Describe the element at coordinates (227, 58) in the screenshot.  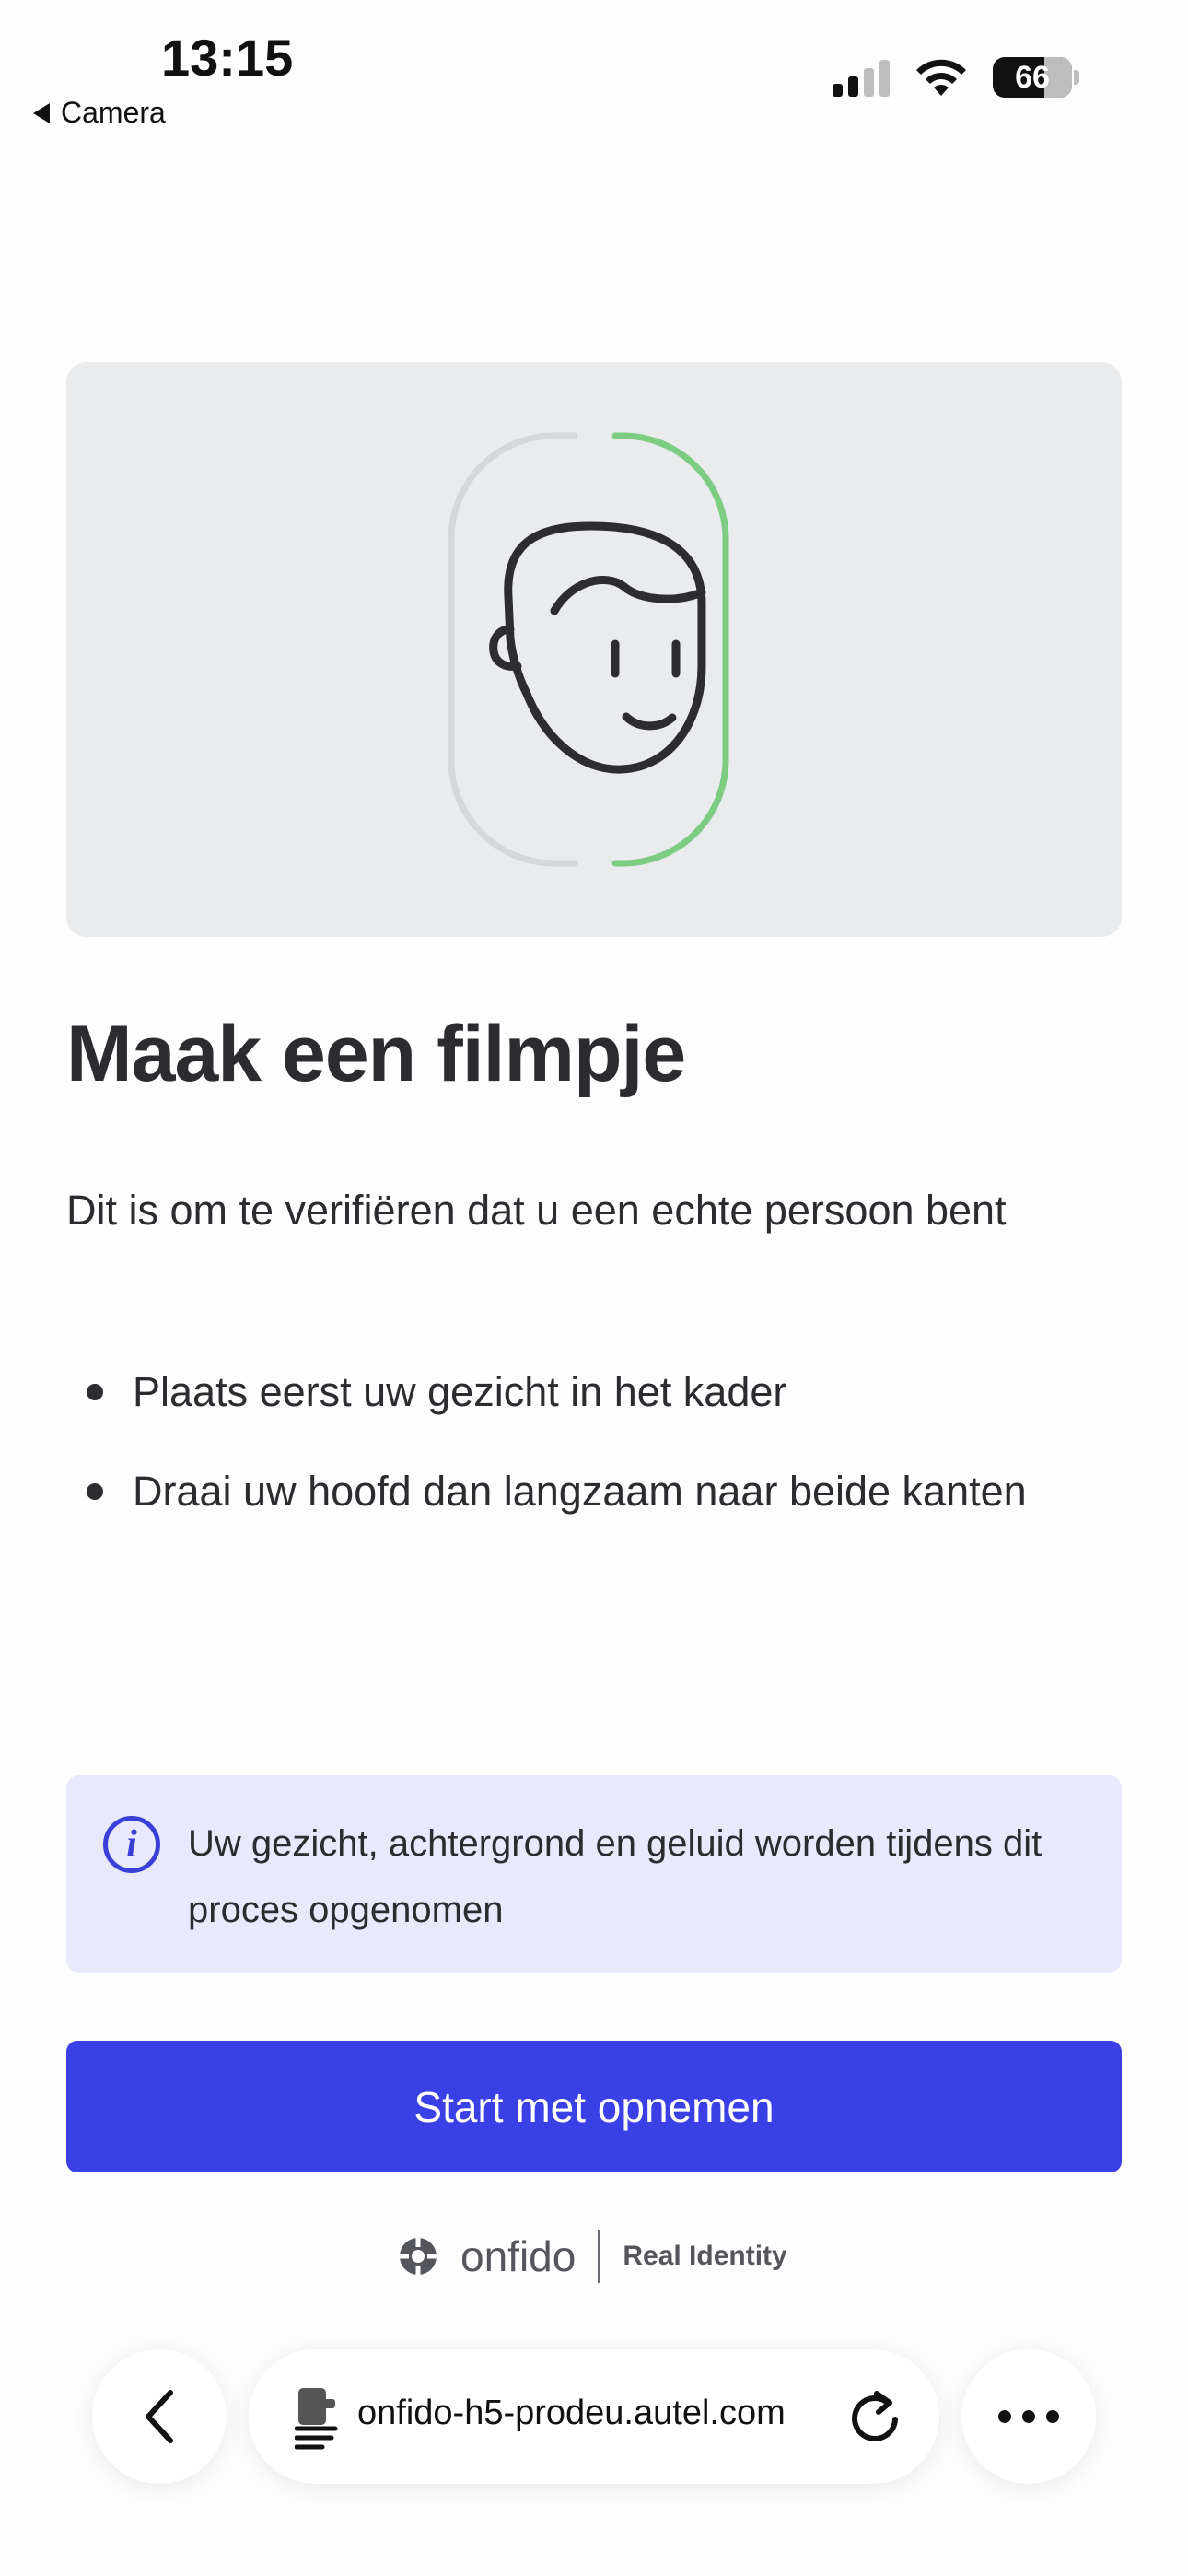
I see `status-time: 13:15` at that location.